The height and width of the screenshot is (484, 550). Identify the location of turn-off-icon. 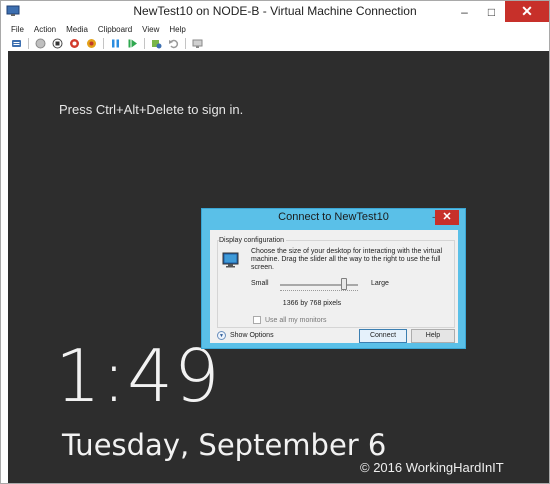
(57, 43).